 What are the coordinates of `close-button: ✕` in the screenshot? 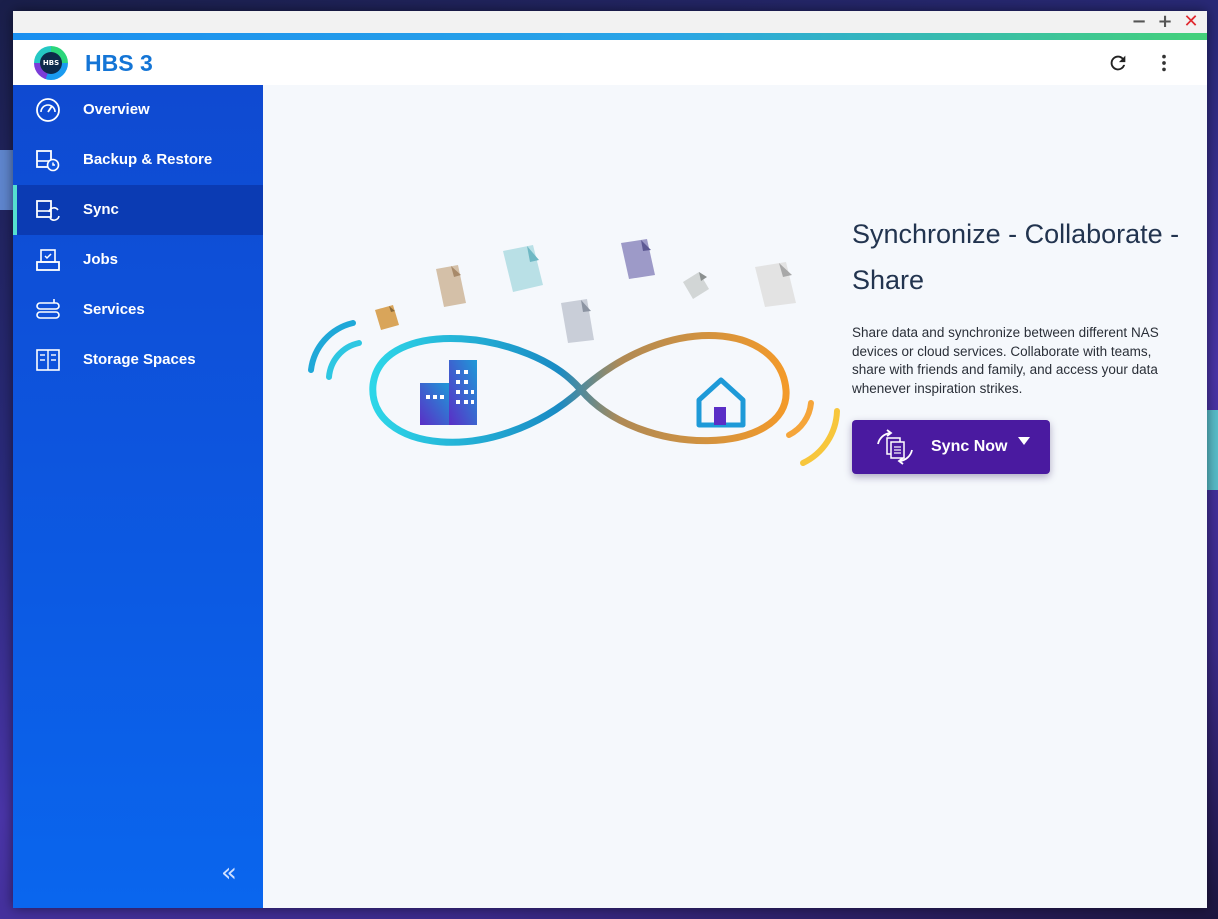 It's located at (1191, 22).